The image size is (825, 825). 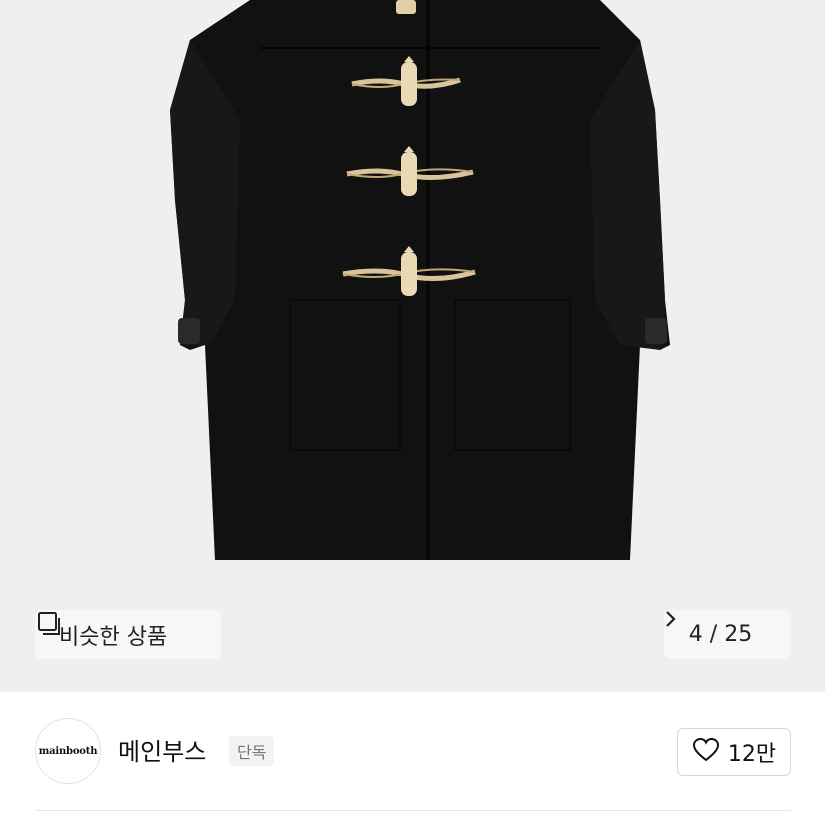 I want to click on image-counter-text: 4 / 25, so click(x=720, y=634).